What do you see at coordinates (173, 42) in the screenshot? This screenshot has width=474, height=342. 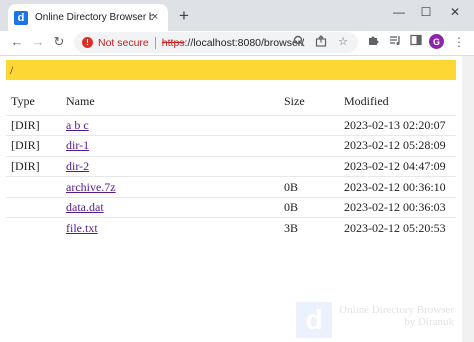 I see `url-scheme: https` at bounding box center [173, 42].